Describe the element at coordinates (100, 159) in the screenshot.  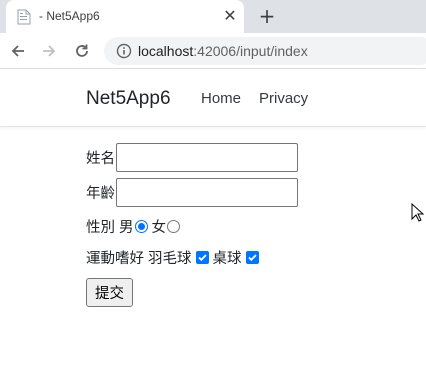
I see `name-label: 姓名` at that location.